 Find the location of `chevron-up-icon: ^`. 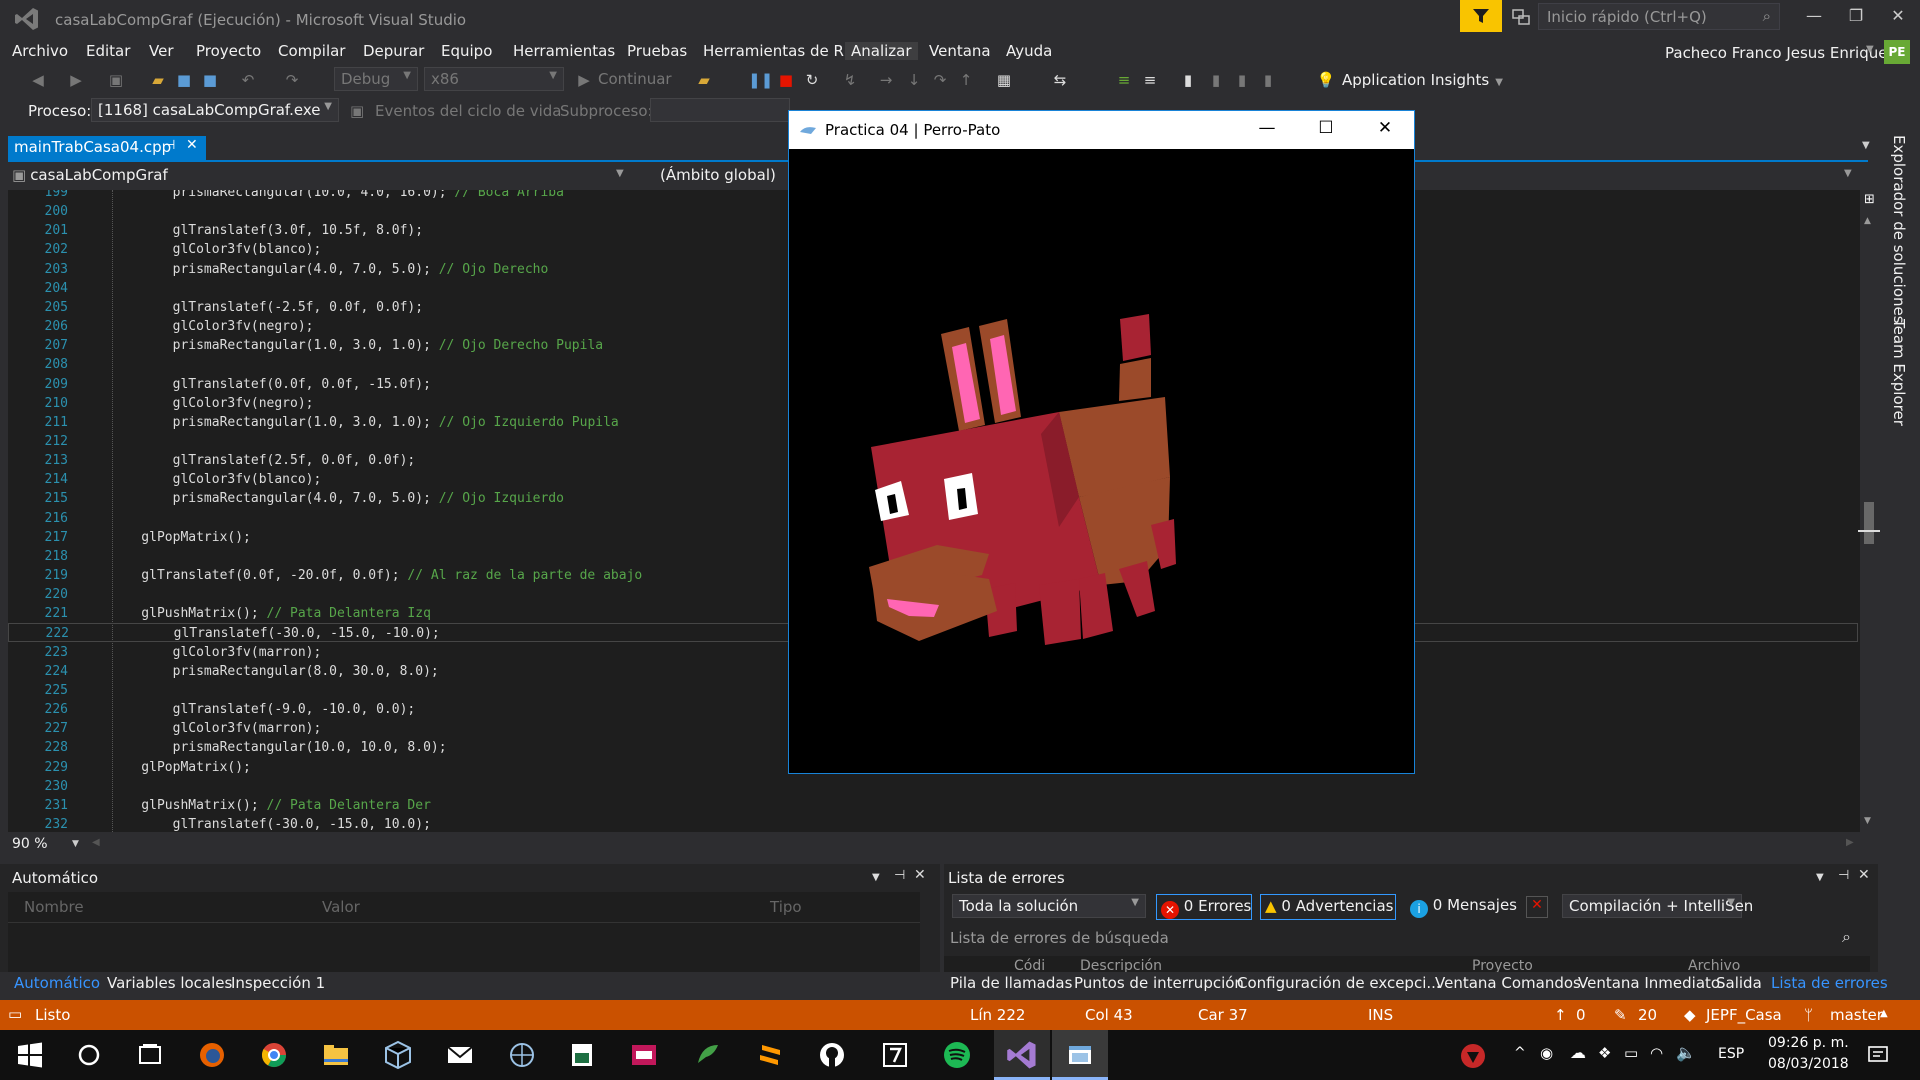

chevron-up-icon: ^ is located at coordinates (1520, 1053).